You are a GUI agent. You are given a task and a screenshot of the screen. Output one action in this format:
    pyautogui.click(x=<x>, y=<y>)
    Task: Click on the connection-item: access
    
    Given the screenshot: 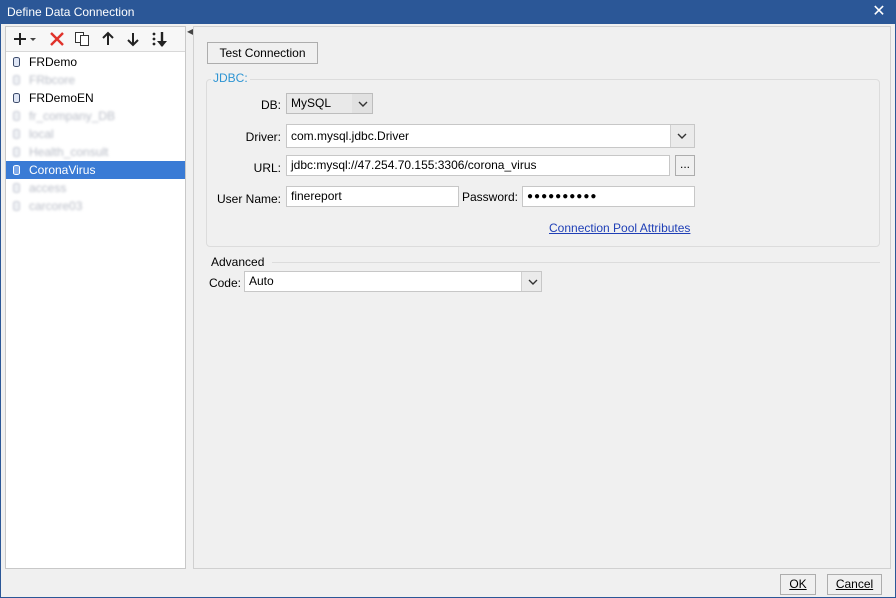 What is the action you would take?
    pyautogui.click(x=95, y=188)
    